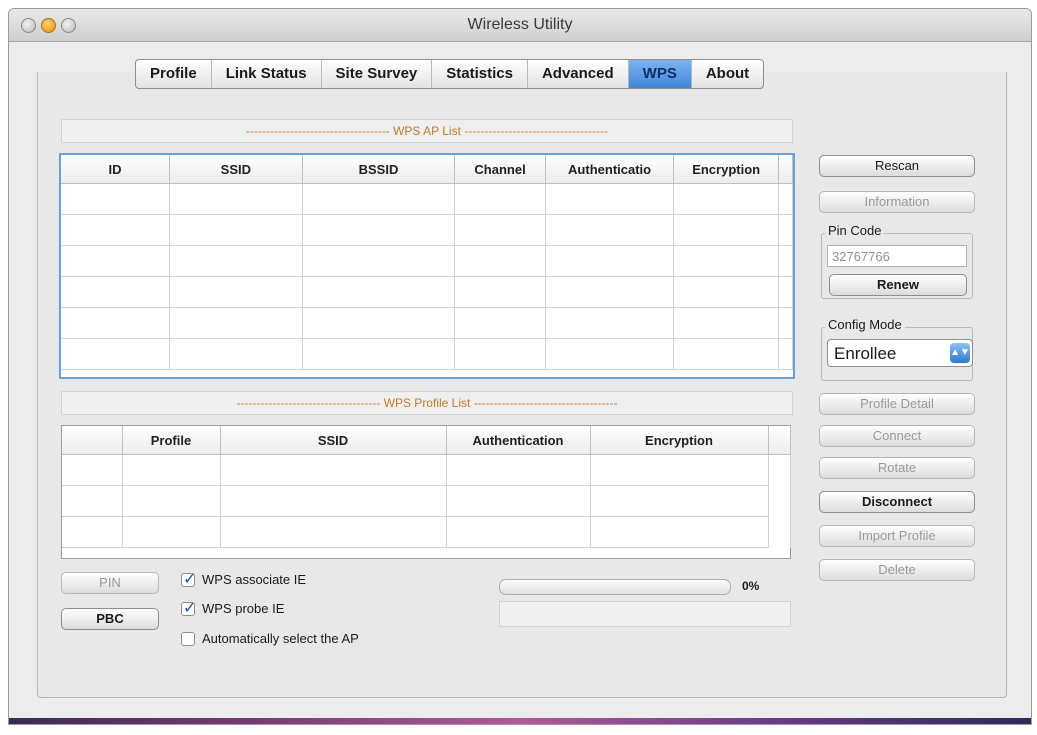 Image resolution: width=1037 pixels, height=735 pixels. What do you see at coordinates (960, 353) in the screenshot?
I see `dropdown-arrow-icon: ▲▼` at bounding box center [960, 353].